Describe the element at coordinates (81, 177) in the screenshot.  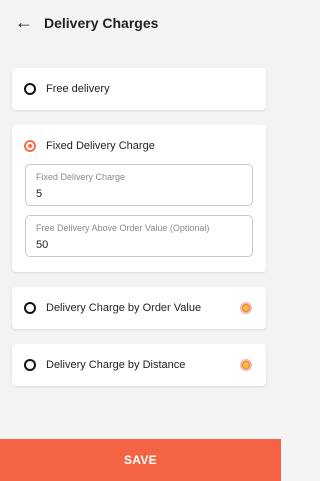
I see `fixed-charge-field-label: Fixed Delivery Charge` at that location.